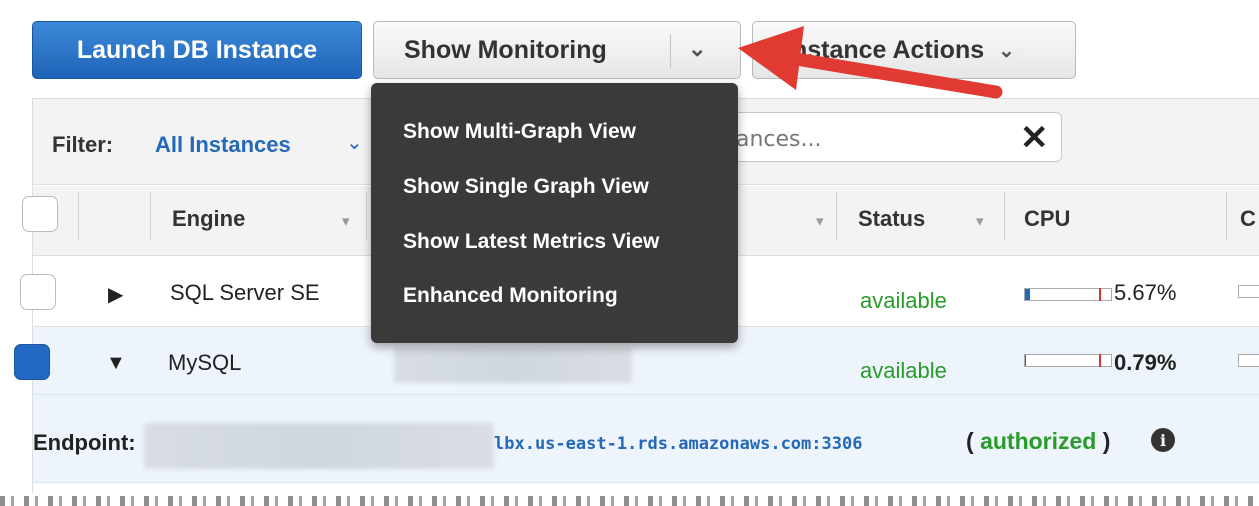  What do you see at coordinates (83, 144) in the screenshot?
I see `filter-label: Filter:` at bounding box center [83, 144].